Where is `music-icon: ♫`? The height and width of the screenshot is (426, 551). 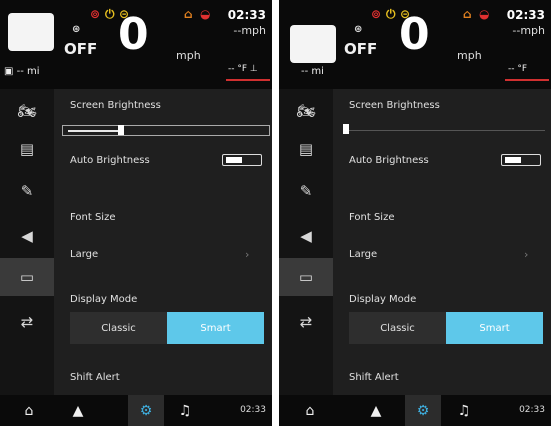 music-icon: ♫ is located at coordinates (185, 410).